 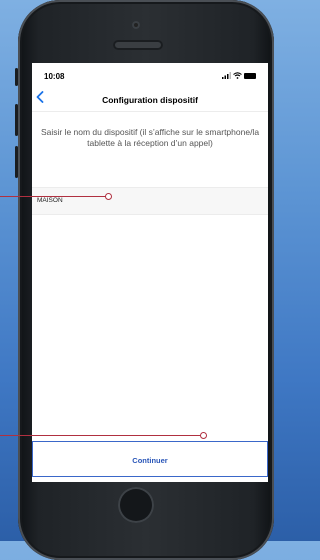 I want to click on continue-button-label: Continuer, so click(x=150, y=460).